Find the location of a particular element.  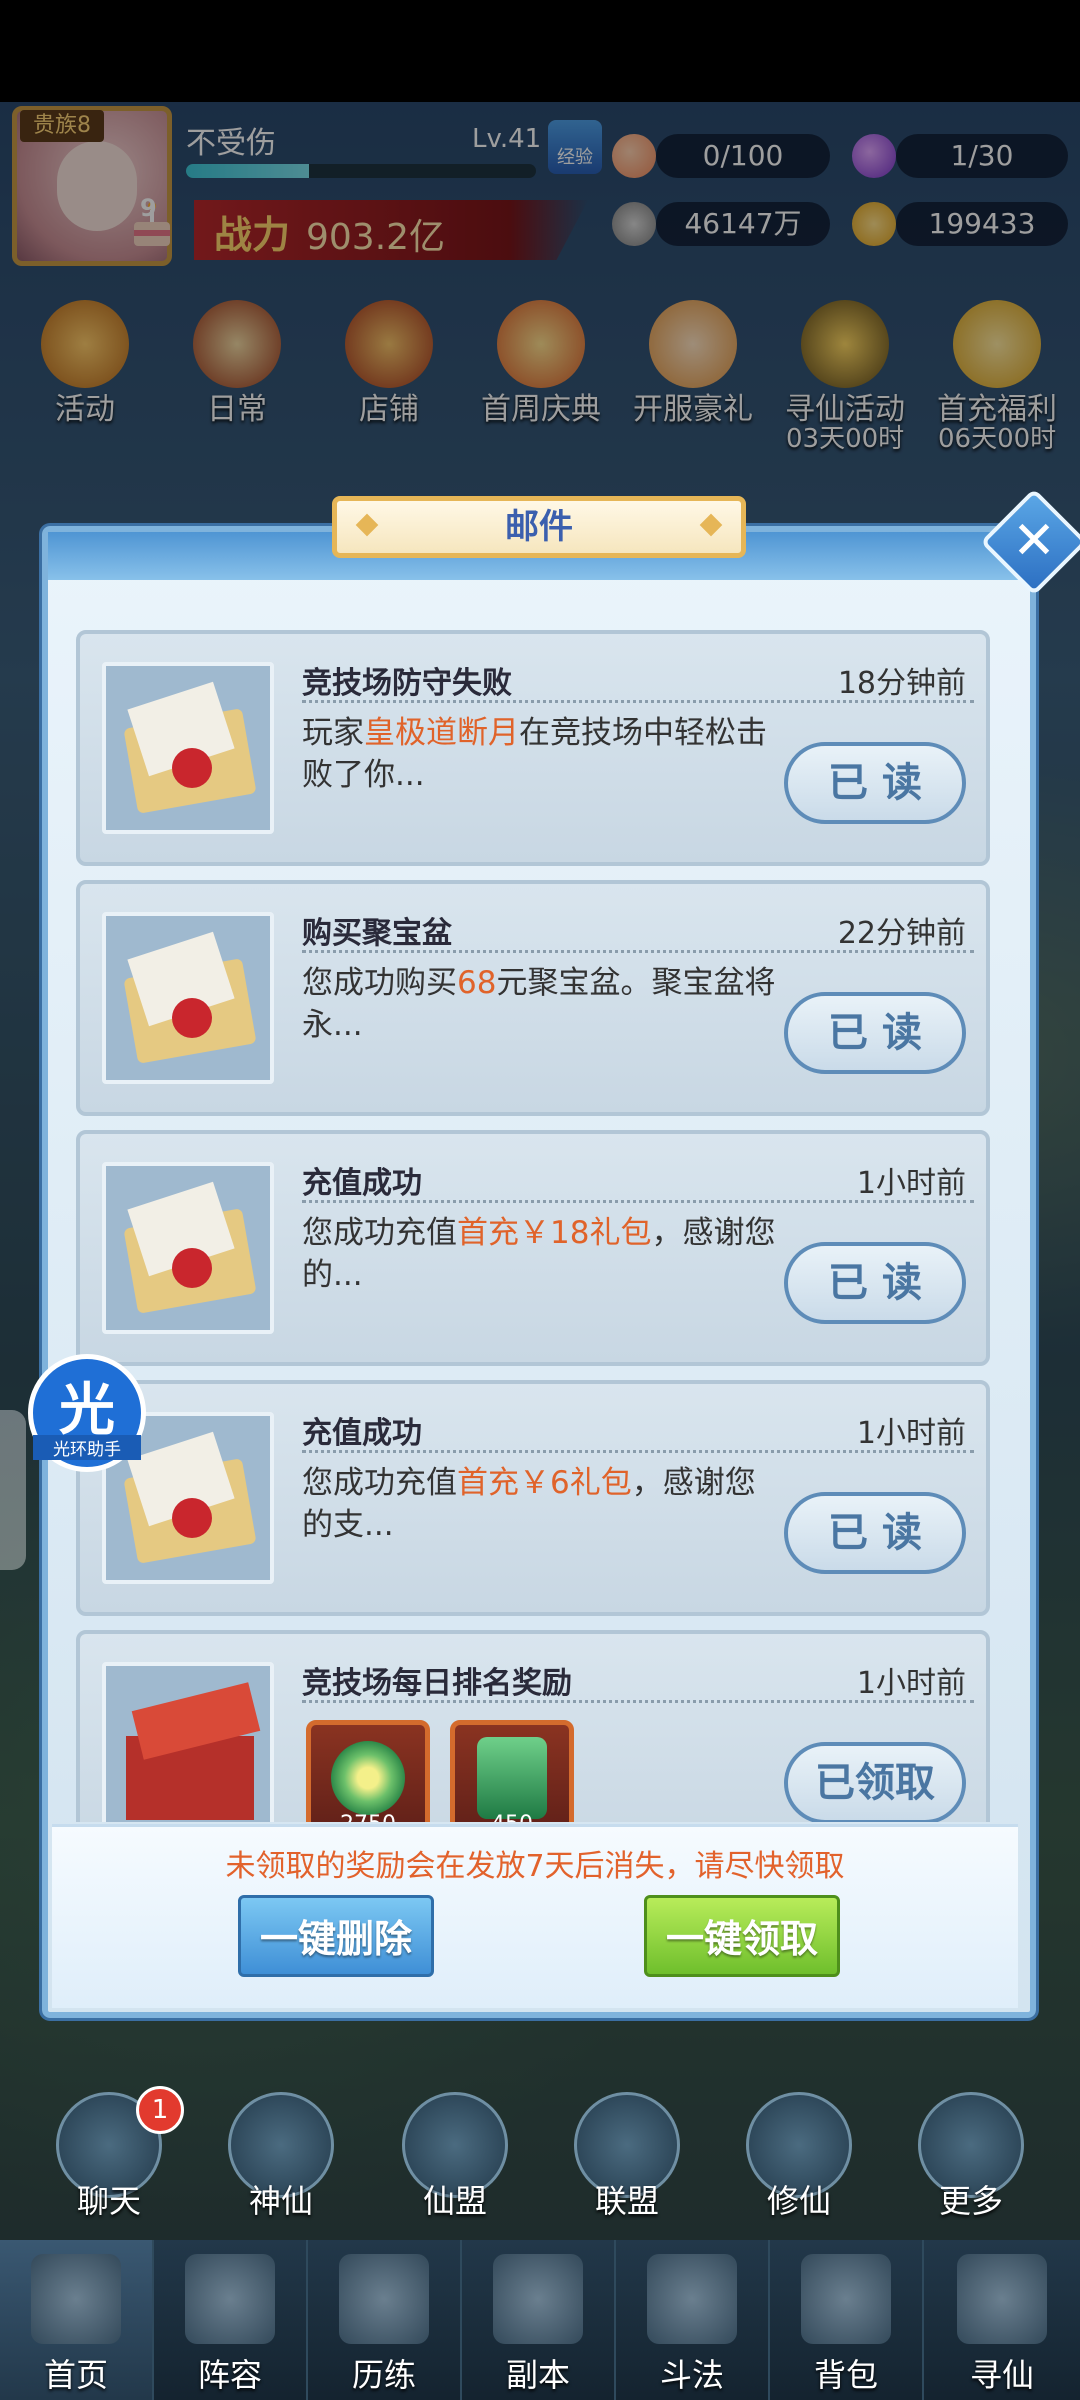

bottom-nav: 首页 阵容 历练 副本 斗法 背包 寻仙 is located at coordinates (540, 2320).